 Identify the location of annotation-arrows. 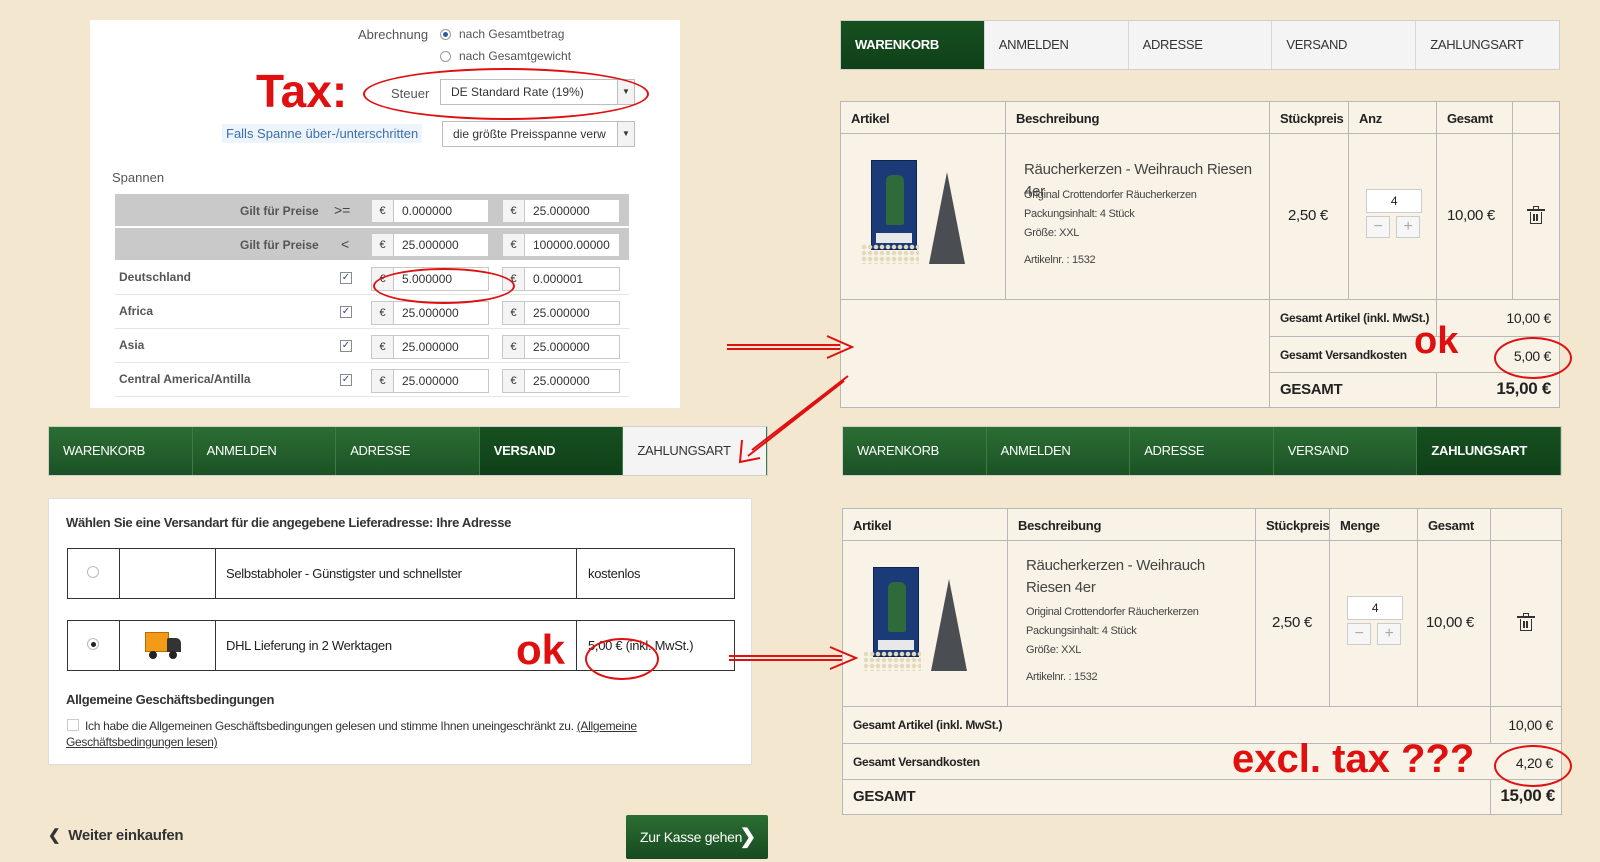
(793, 502).